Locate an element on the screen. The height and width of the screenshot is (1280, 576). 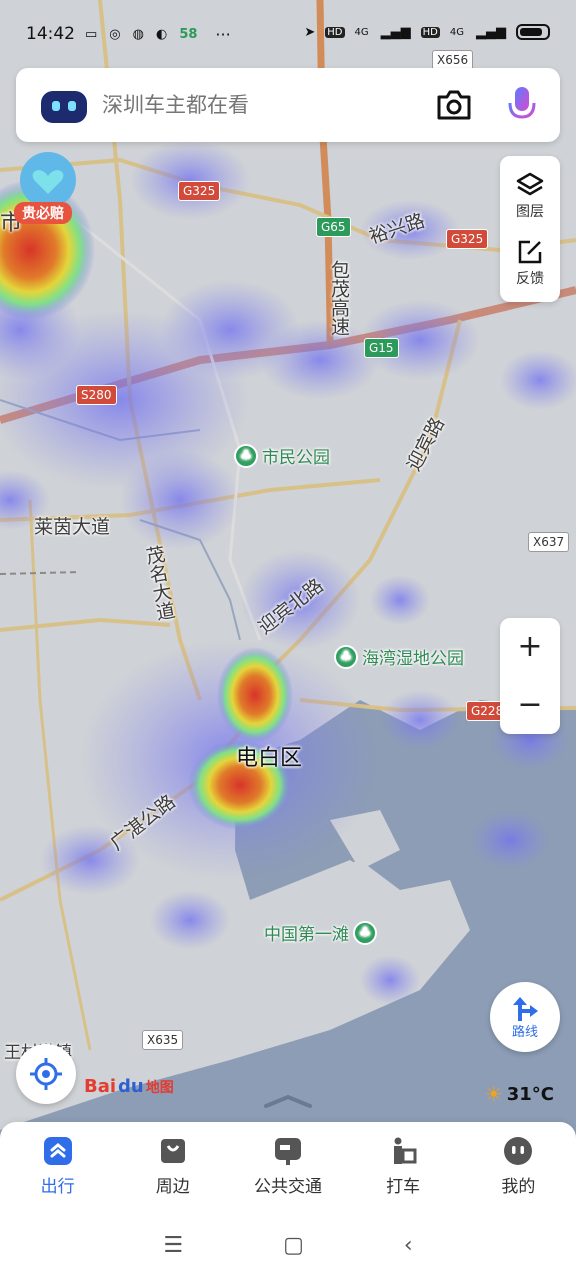
tab-transit: 公共交通 is located at coordinates (288, 1166).